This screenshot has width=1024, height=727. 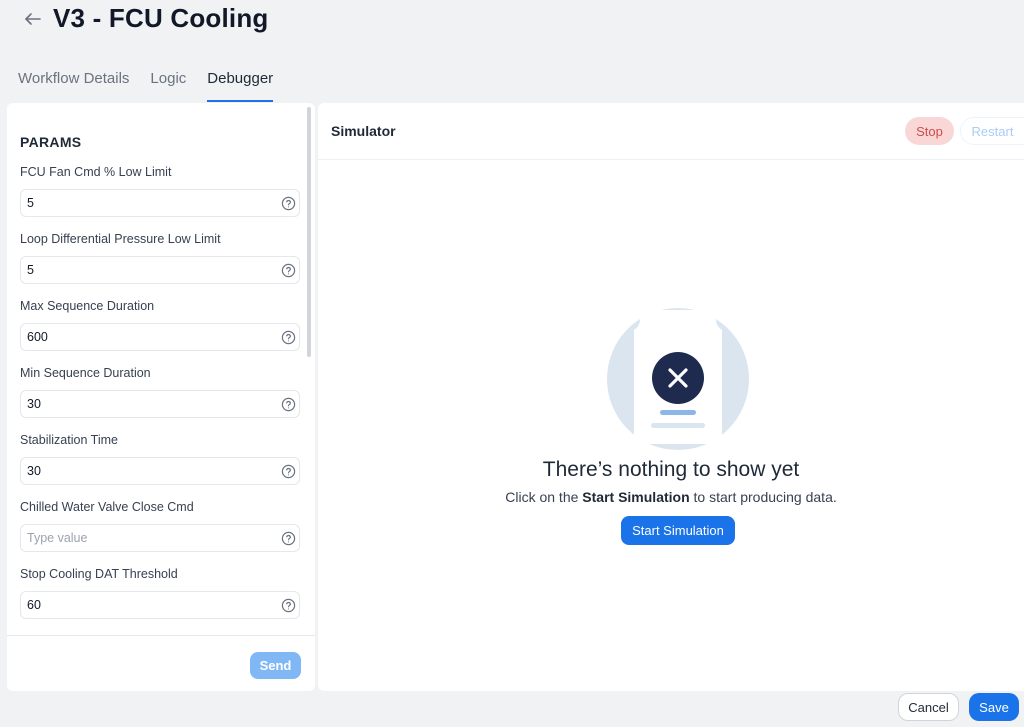 What do you see at coordinates (671, 469) in the screenshot?
I see `empty-state-title: There’s nothing to show yet` at bounding box center [671, 469].